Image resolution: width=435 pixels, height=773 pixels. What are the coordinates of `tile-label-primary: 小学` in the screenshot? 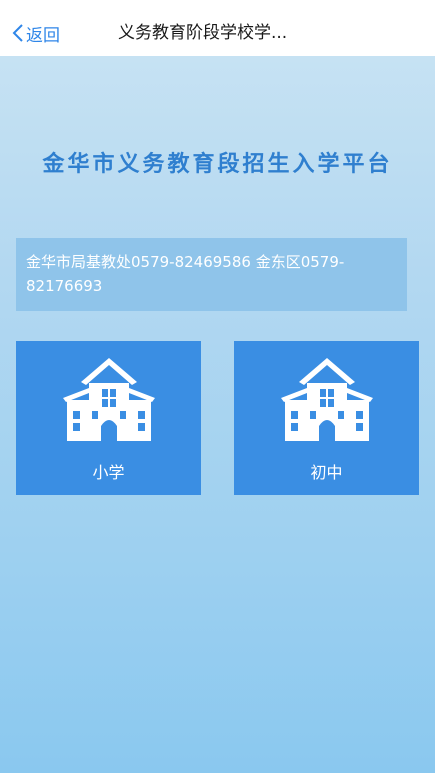 It's located at (108, 472).